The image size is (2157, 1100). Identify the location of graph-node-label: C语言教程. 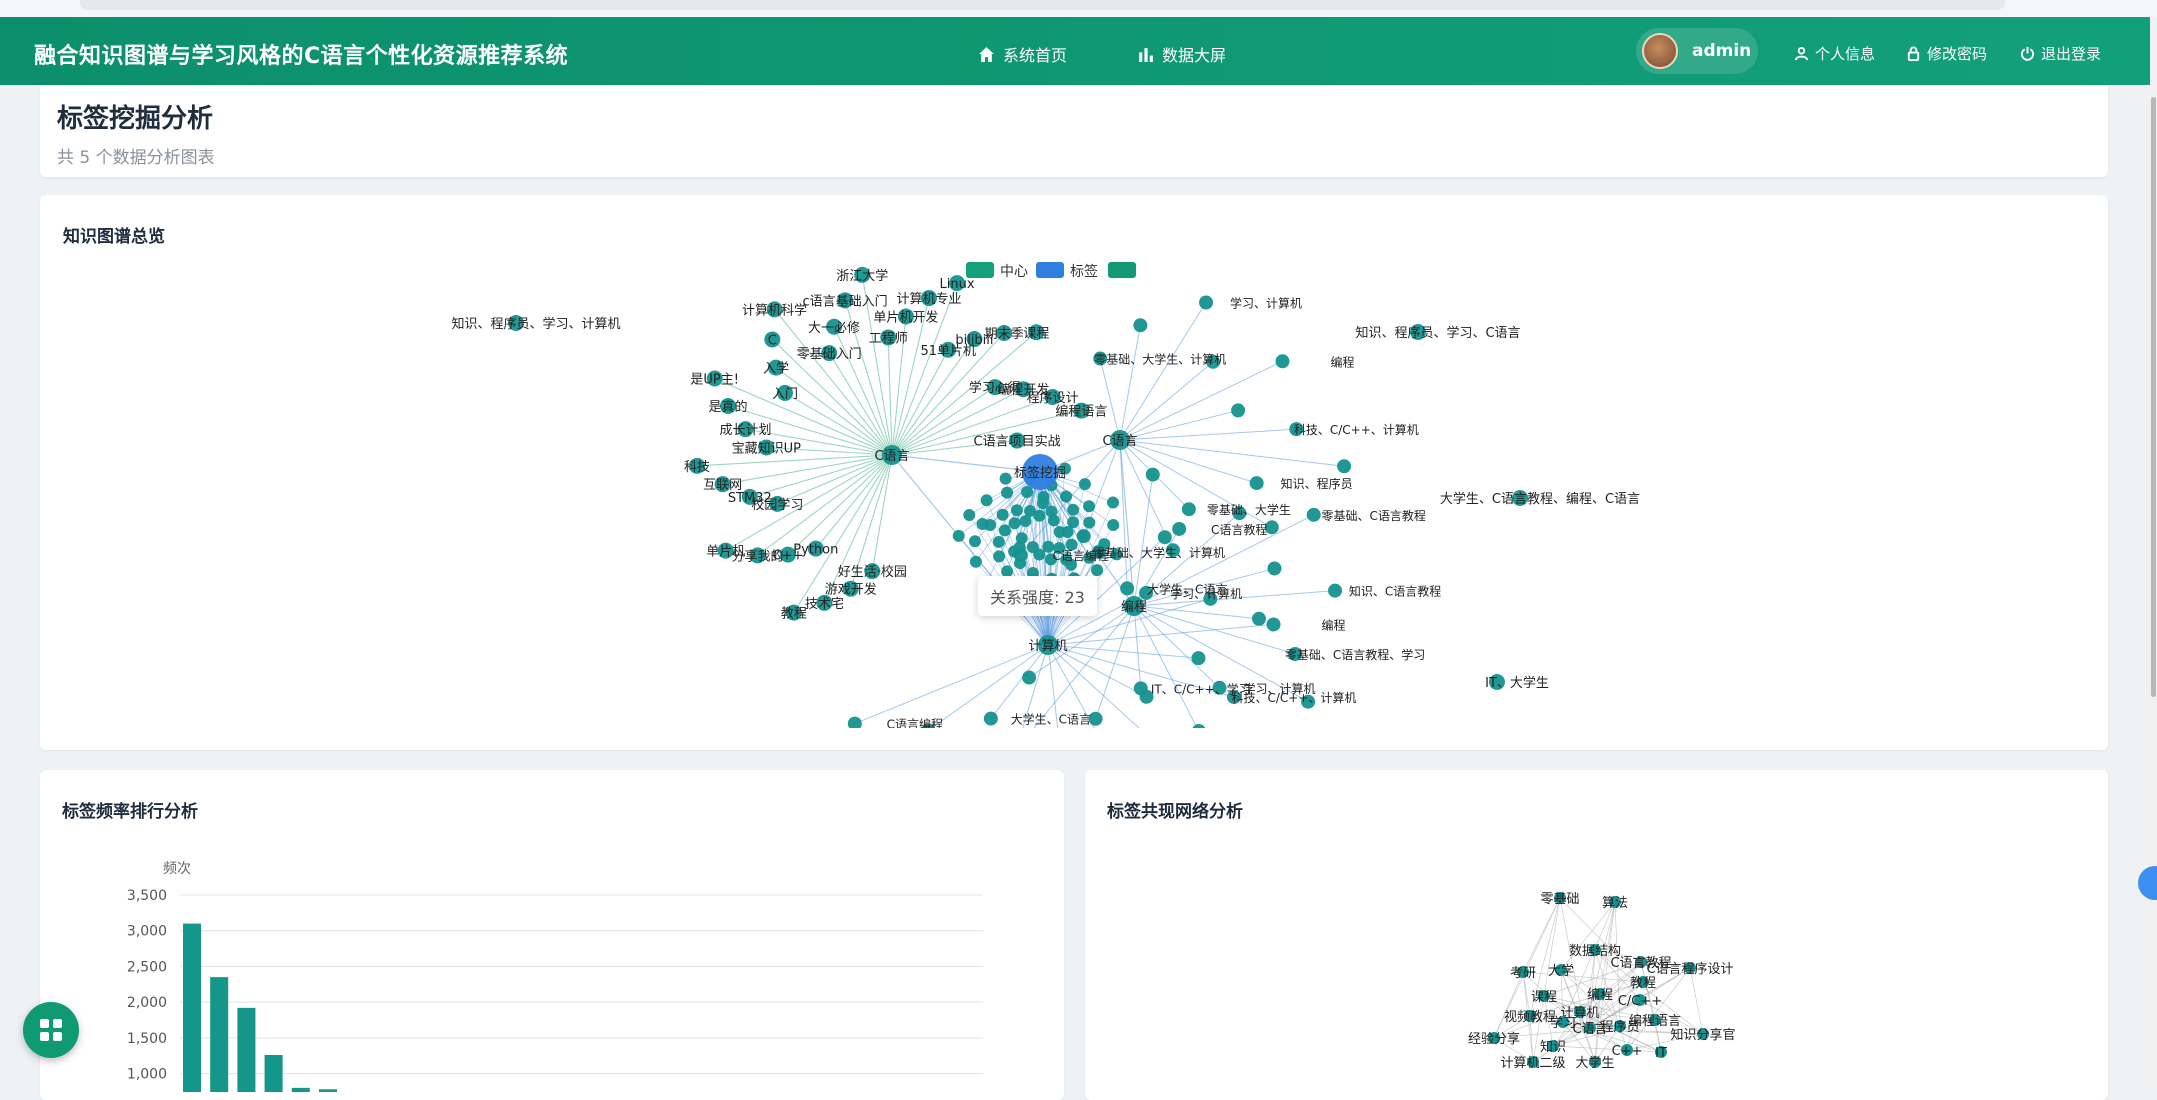
(1239, 529).